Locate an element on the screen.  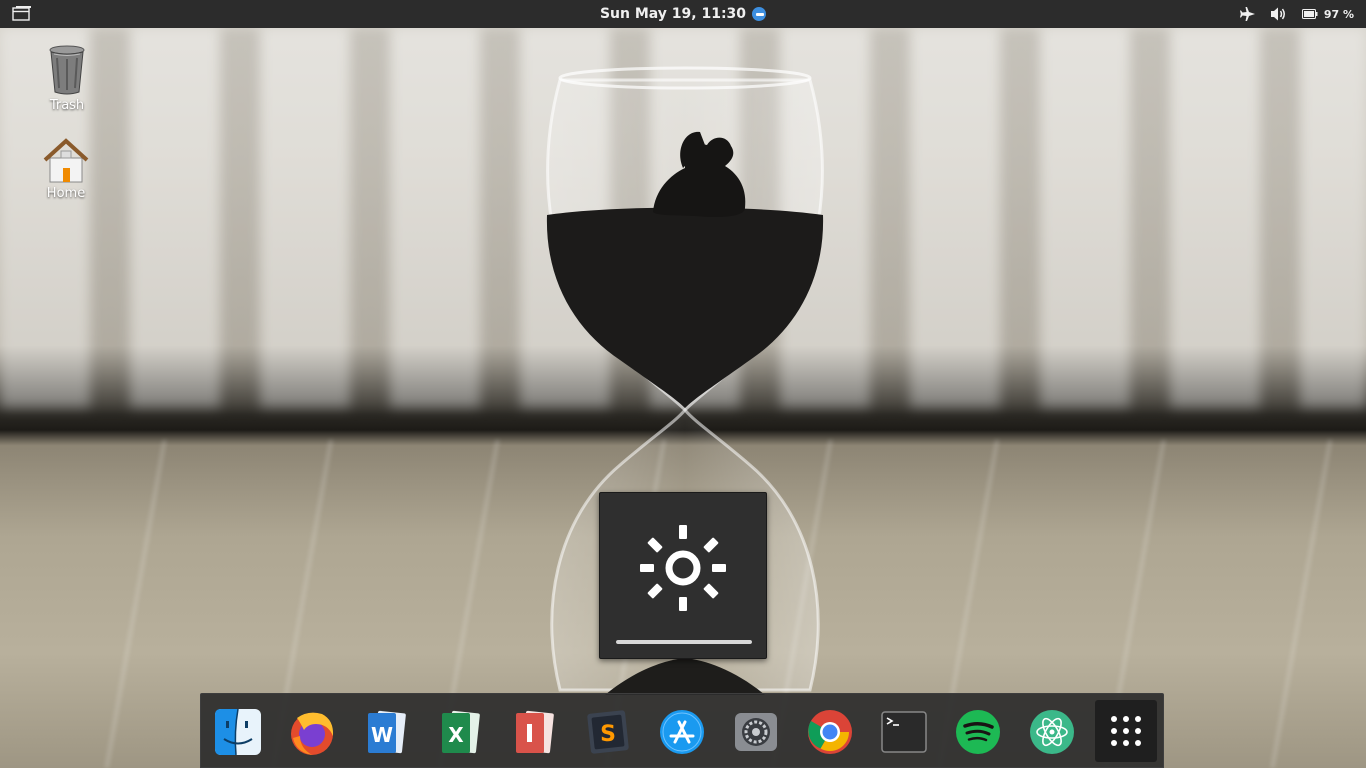
desktop-icon-trash: Trash is located at coordinates (67, 78).